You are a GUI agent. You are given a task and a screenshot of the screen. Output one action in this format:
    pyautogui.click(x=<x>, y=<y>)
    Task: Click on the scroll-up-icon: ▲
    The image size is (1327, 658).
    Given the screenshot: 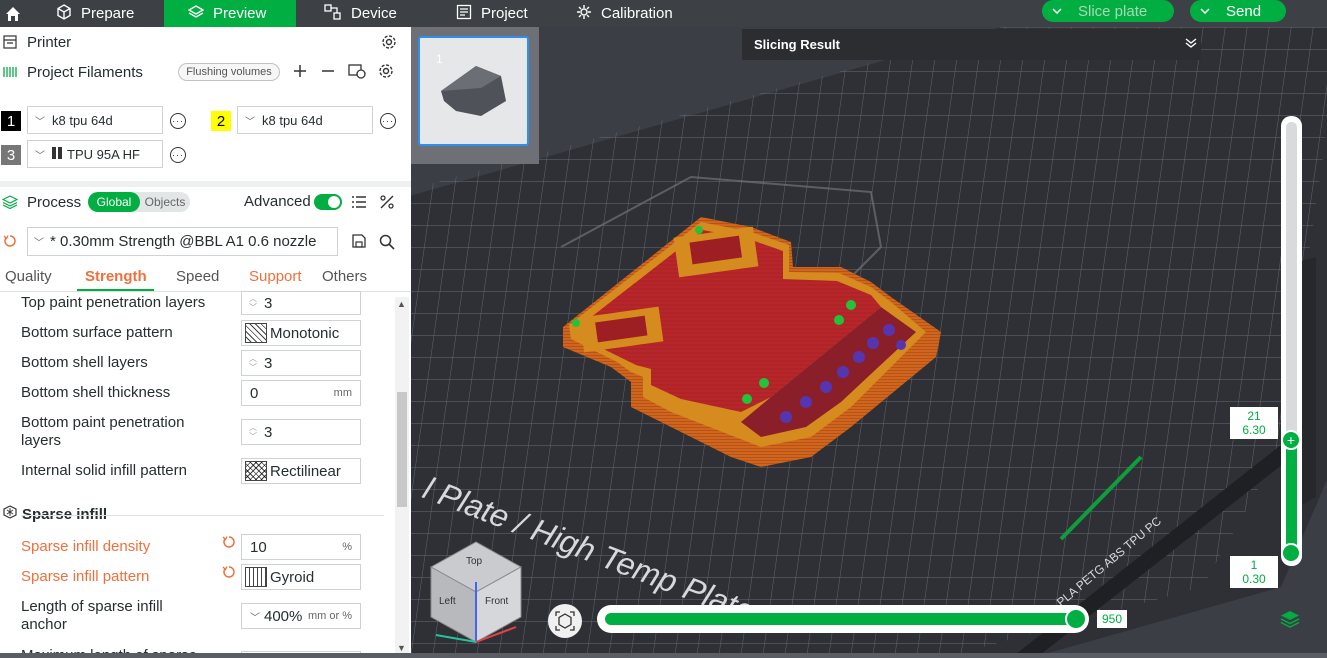 What is the action you would take?
    pyautogui.click(x=401, y=304)
    